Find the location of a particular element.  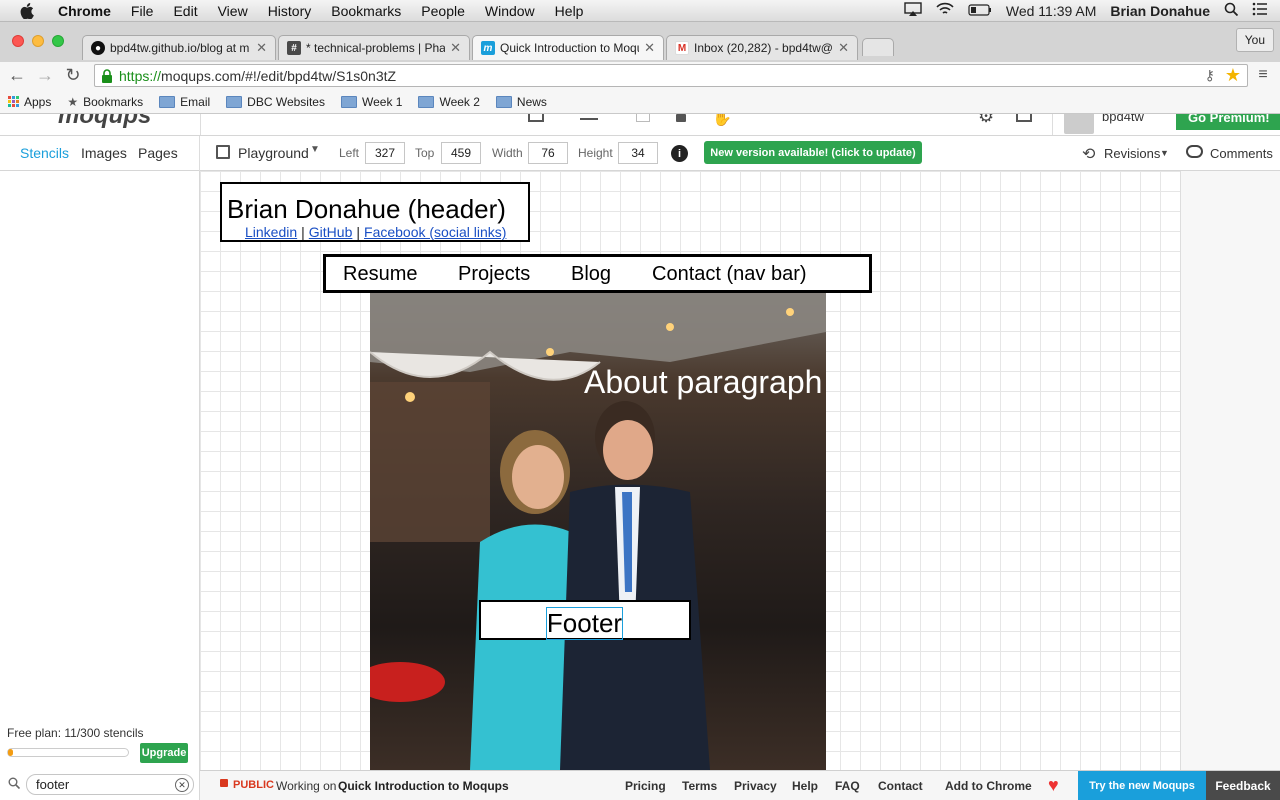

mockup-nav-resume: Resume is located at coordinates (380, 274).